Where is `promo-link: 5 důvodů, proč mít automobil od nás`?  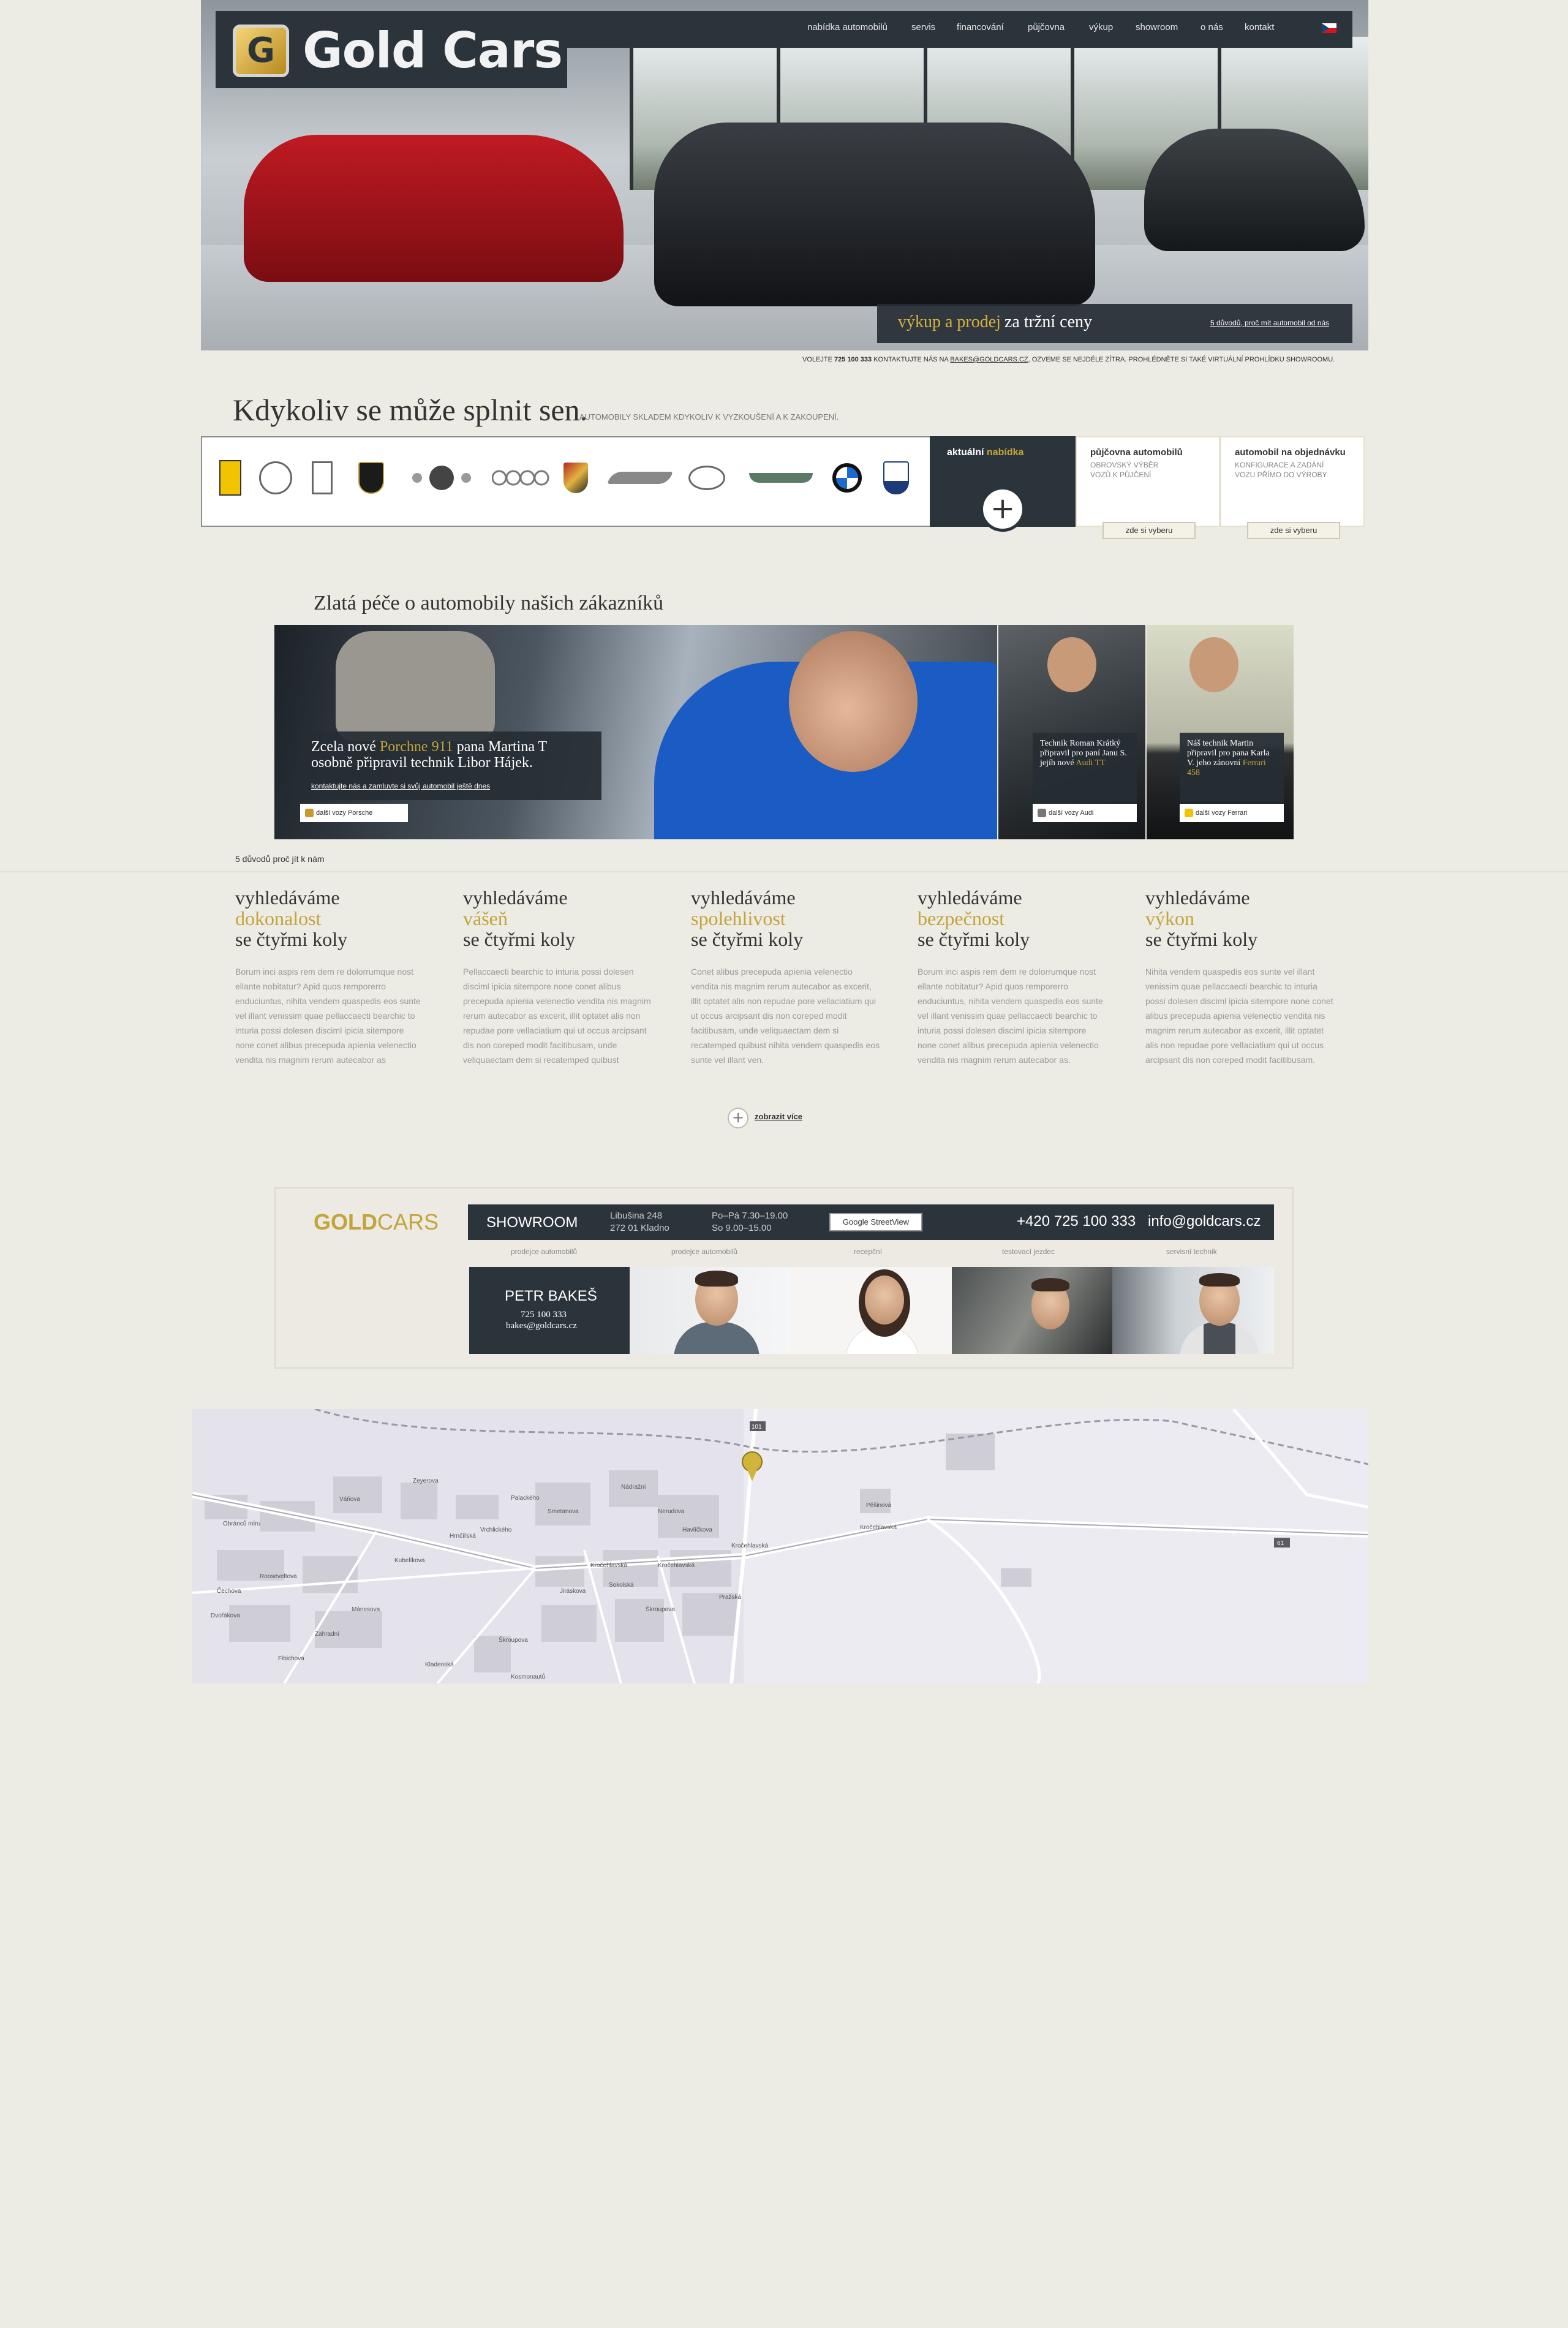
promo-link: 5 důvodů, proč mít automobil od nás is located at coordinates (1269, 323).